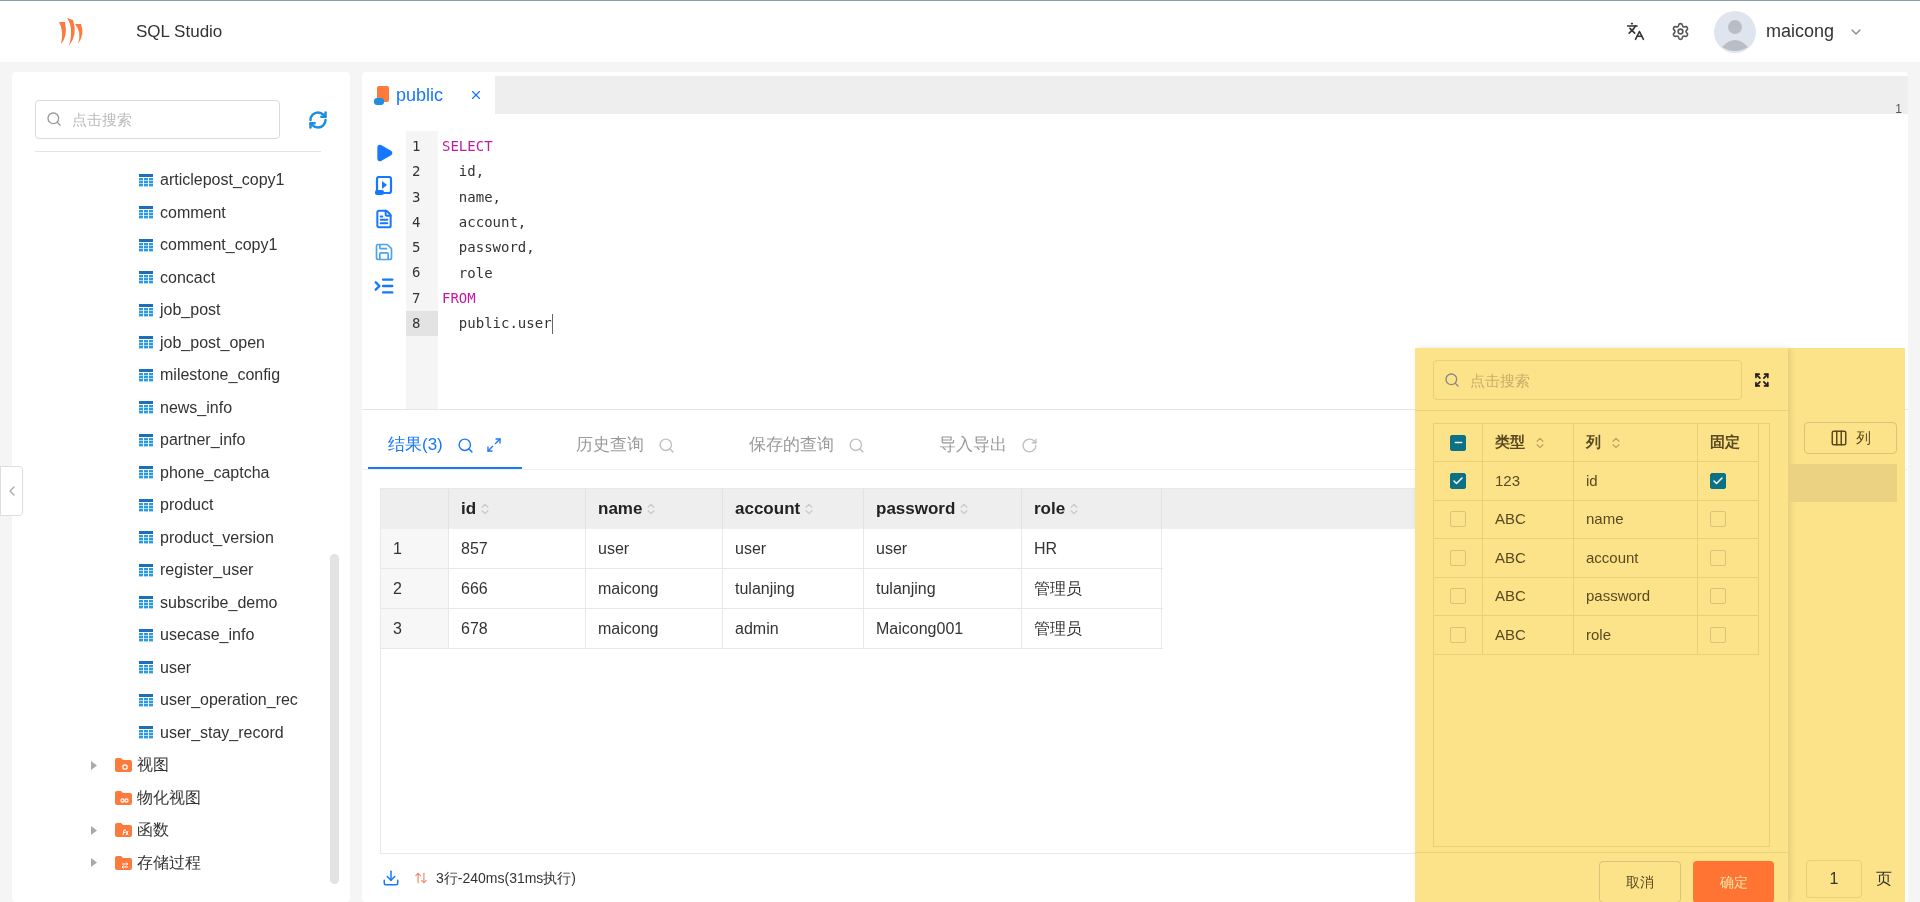 Image resolution: width=1920 pixels, height=902 pixels. I want to click on tree-item: 存储过程, so click(169, 862).